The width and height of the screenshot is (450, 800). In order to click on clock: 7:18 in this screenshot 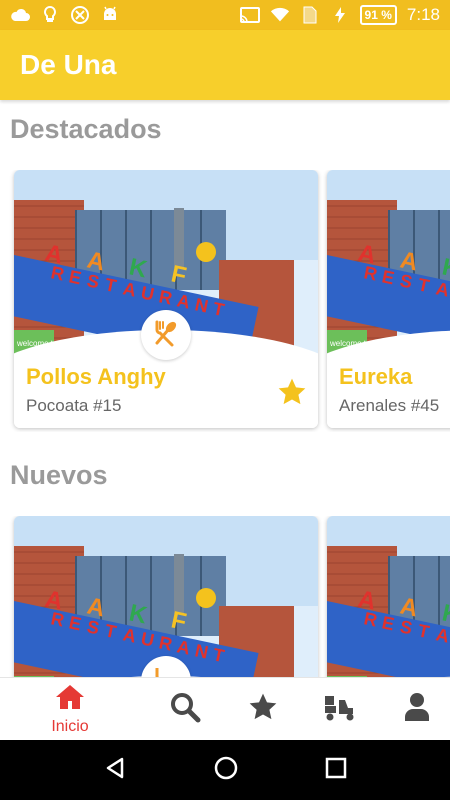, I will do `click(423, 14)`.